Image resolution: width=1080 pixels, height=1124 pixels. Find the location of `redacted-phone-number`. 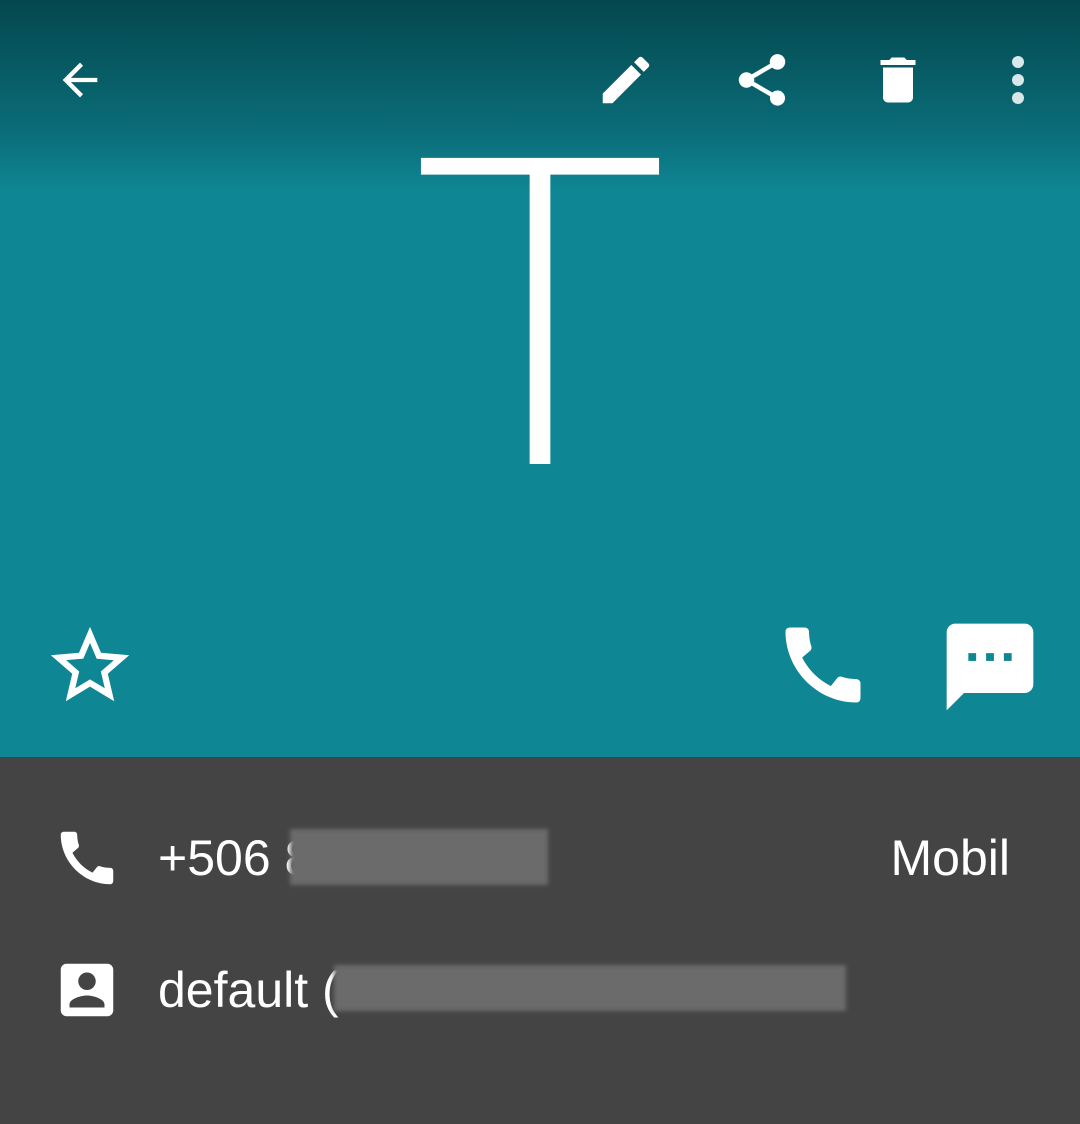

redacted-phone-number is located at coordinates (419, 857).